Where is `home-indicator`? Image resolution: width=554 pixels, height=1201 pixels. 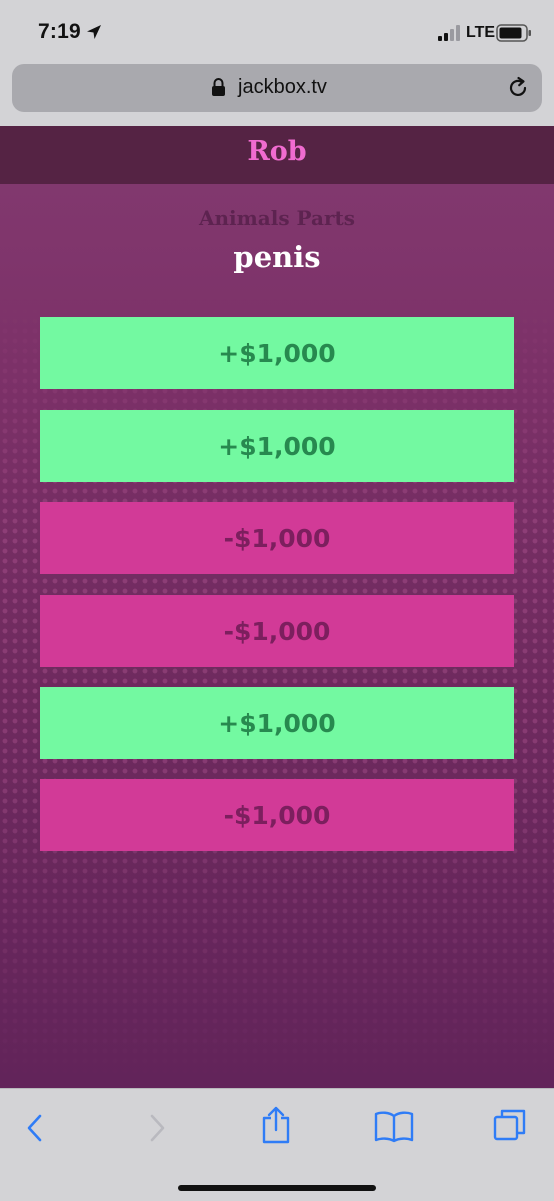 home-indicator is located at coordinates (277, 1188).